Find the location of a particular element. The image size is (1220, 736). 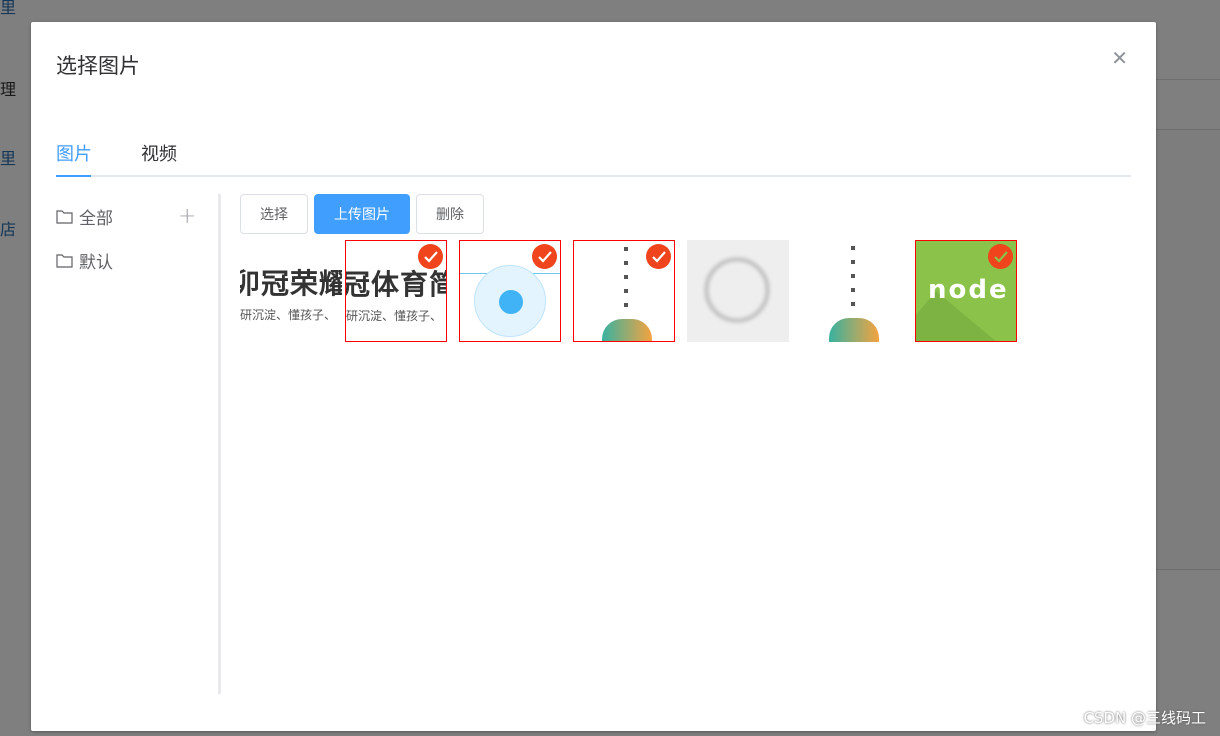

folder-item-all: 全部 is located at coordinates (84, 216).